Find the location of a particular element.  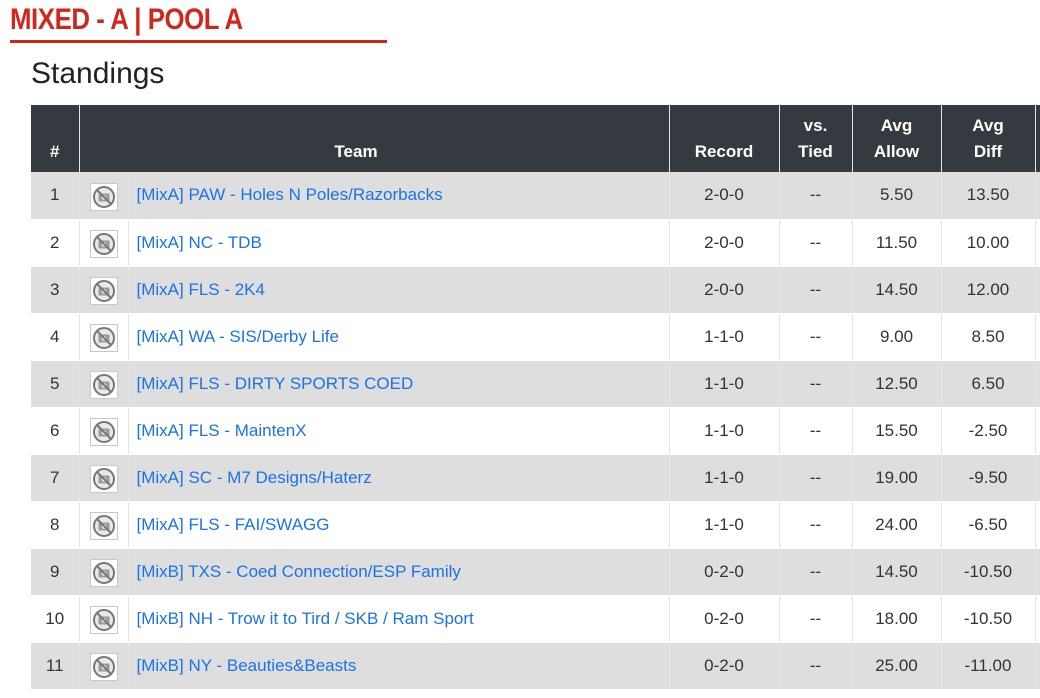

team-link: [MixA] WA - SIS/Derby Life is located at coordinates (238, 336).